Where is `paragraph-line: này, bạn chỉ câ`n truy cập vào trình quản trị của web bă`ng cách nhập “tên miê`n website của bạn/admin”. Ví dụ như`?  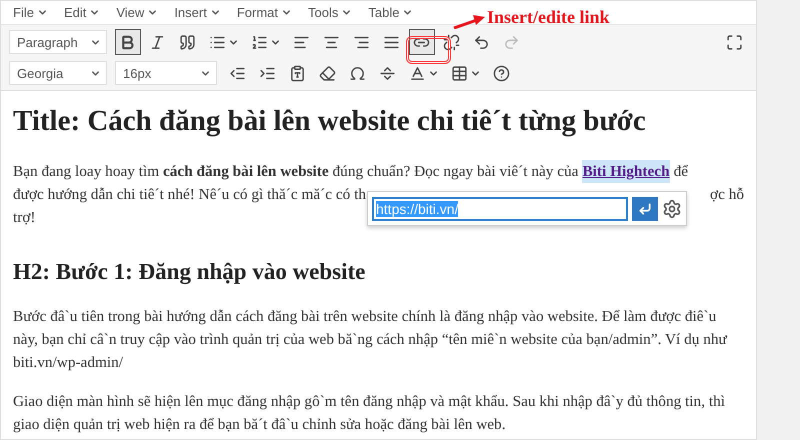 paragraph-line: này, bạn chỉ câ`n truy cập vào trình quản trị của web bă`ng cách nhập “tên miê`n website của bạn/admin”. Ví dụ như is located at coordinates (370, 340).